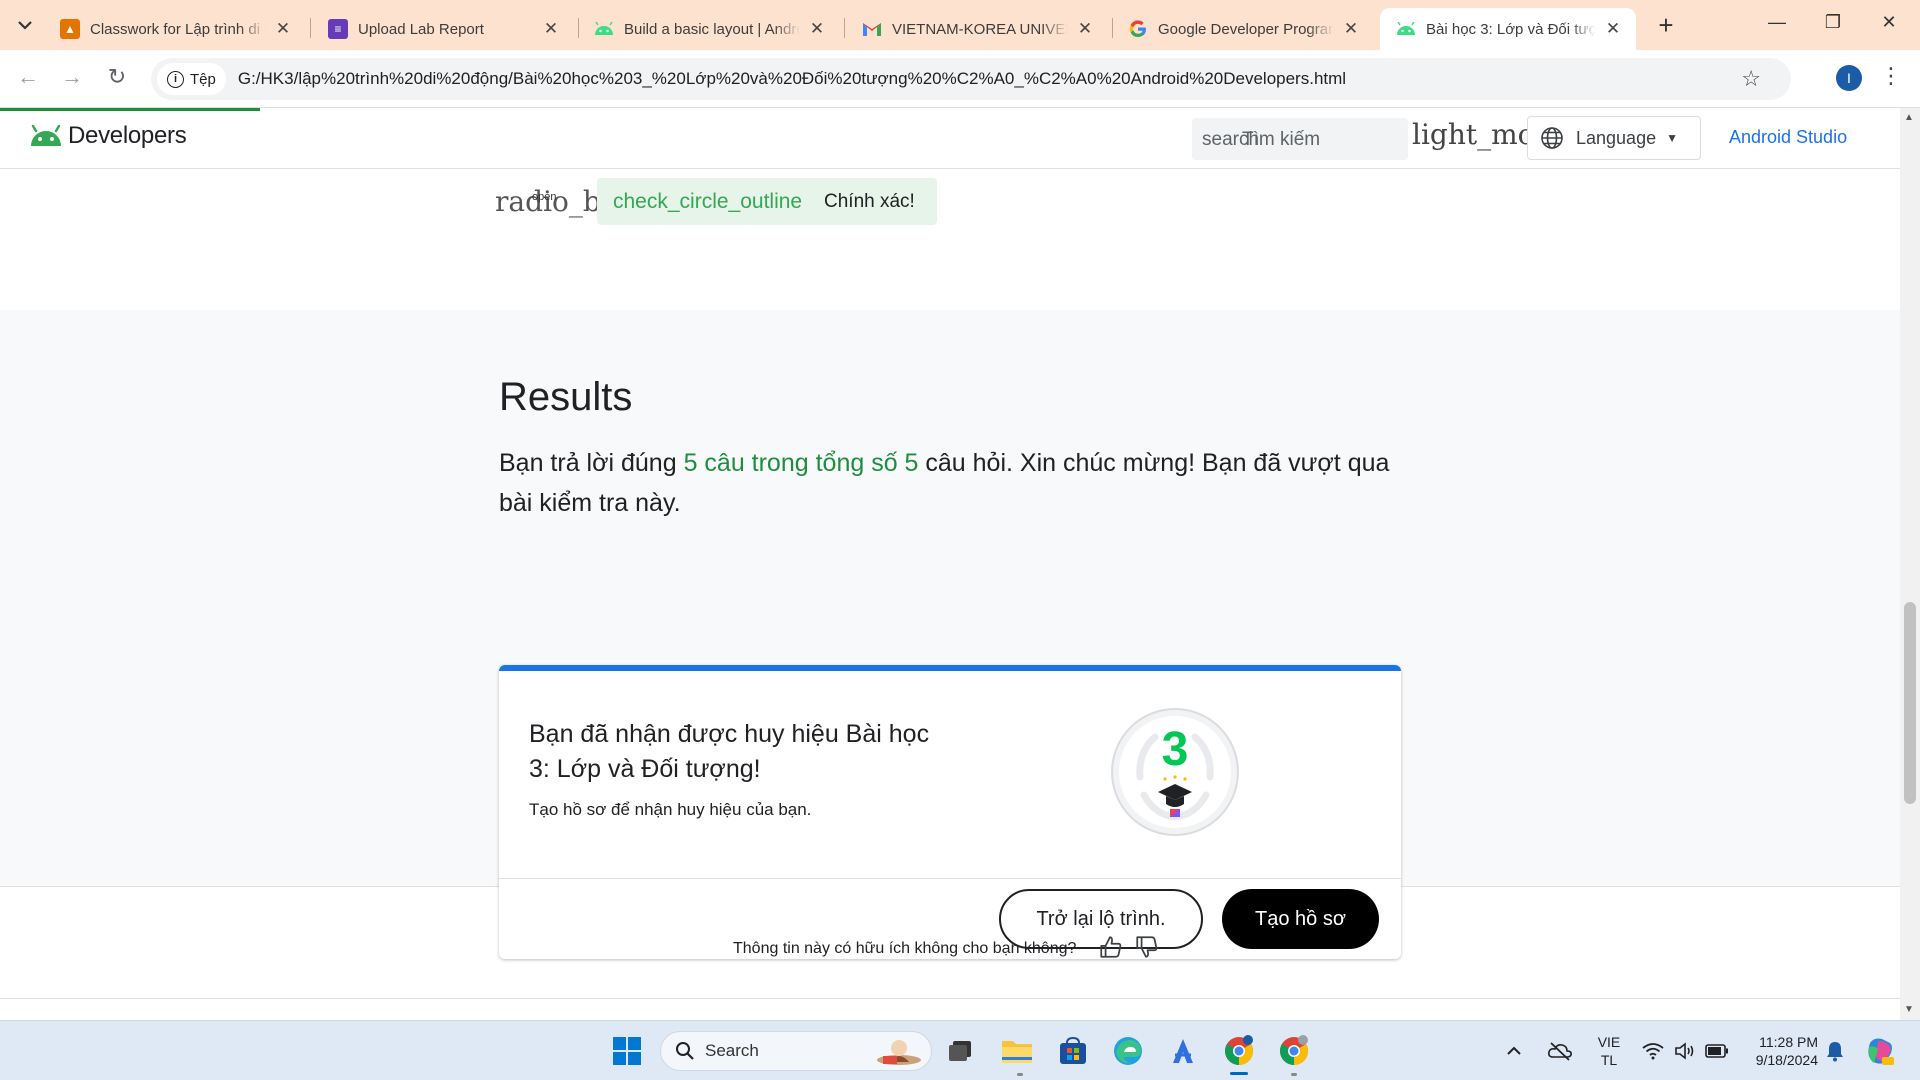 This screenshot has height=1080, width=1920. What do you see at coordinates (670, 809) in the screenshot?
I see `badge-subtitle: Tạo hồ sơ để nhận huy hiệu của bạn.` at bounding box center [670, 809].